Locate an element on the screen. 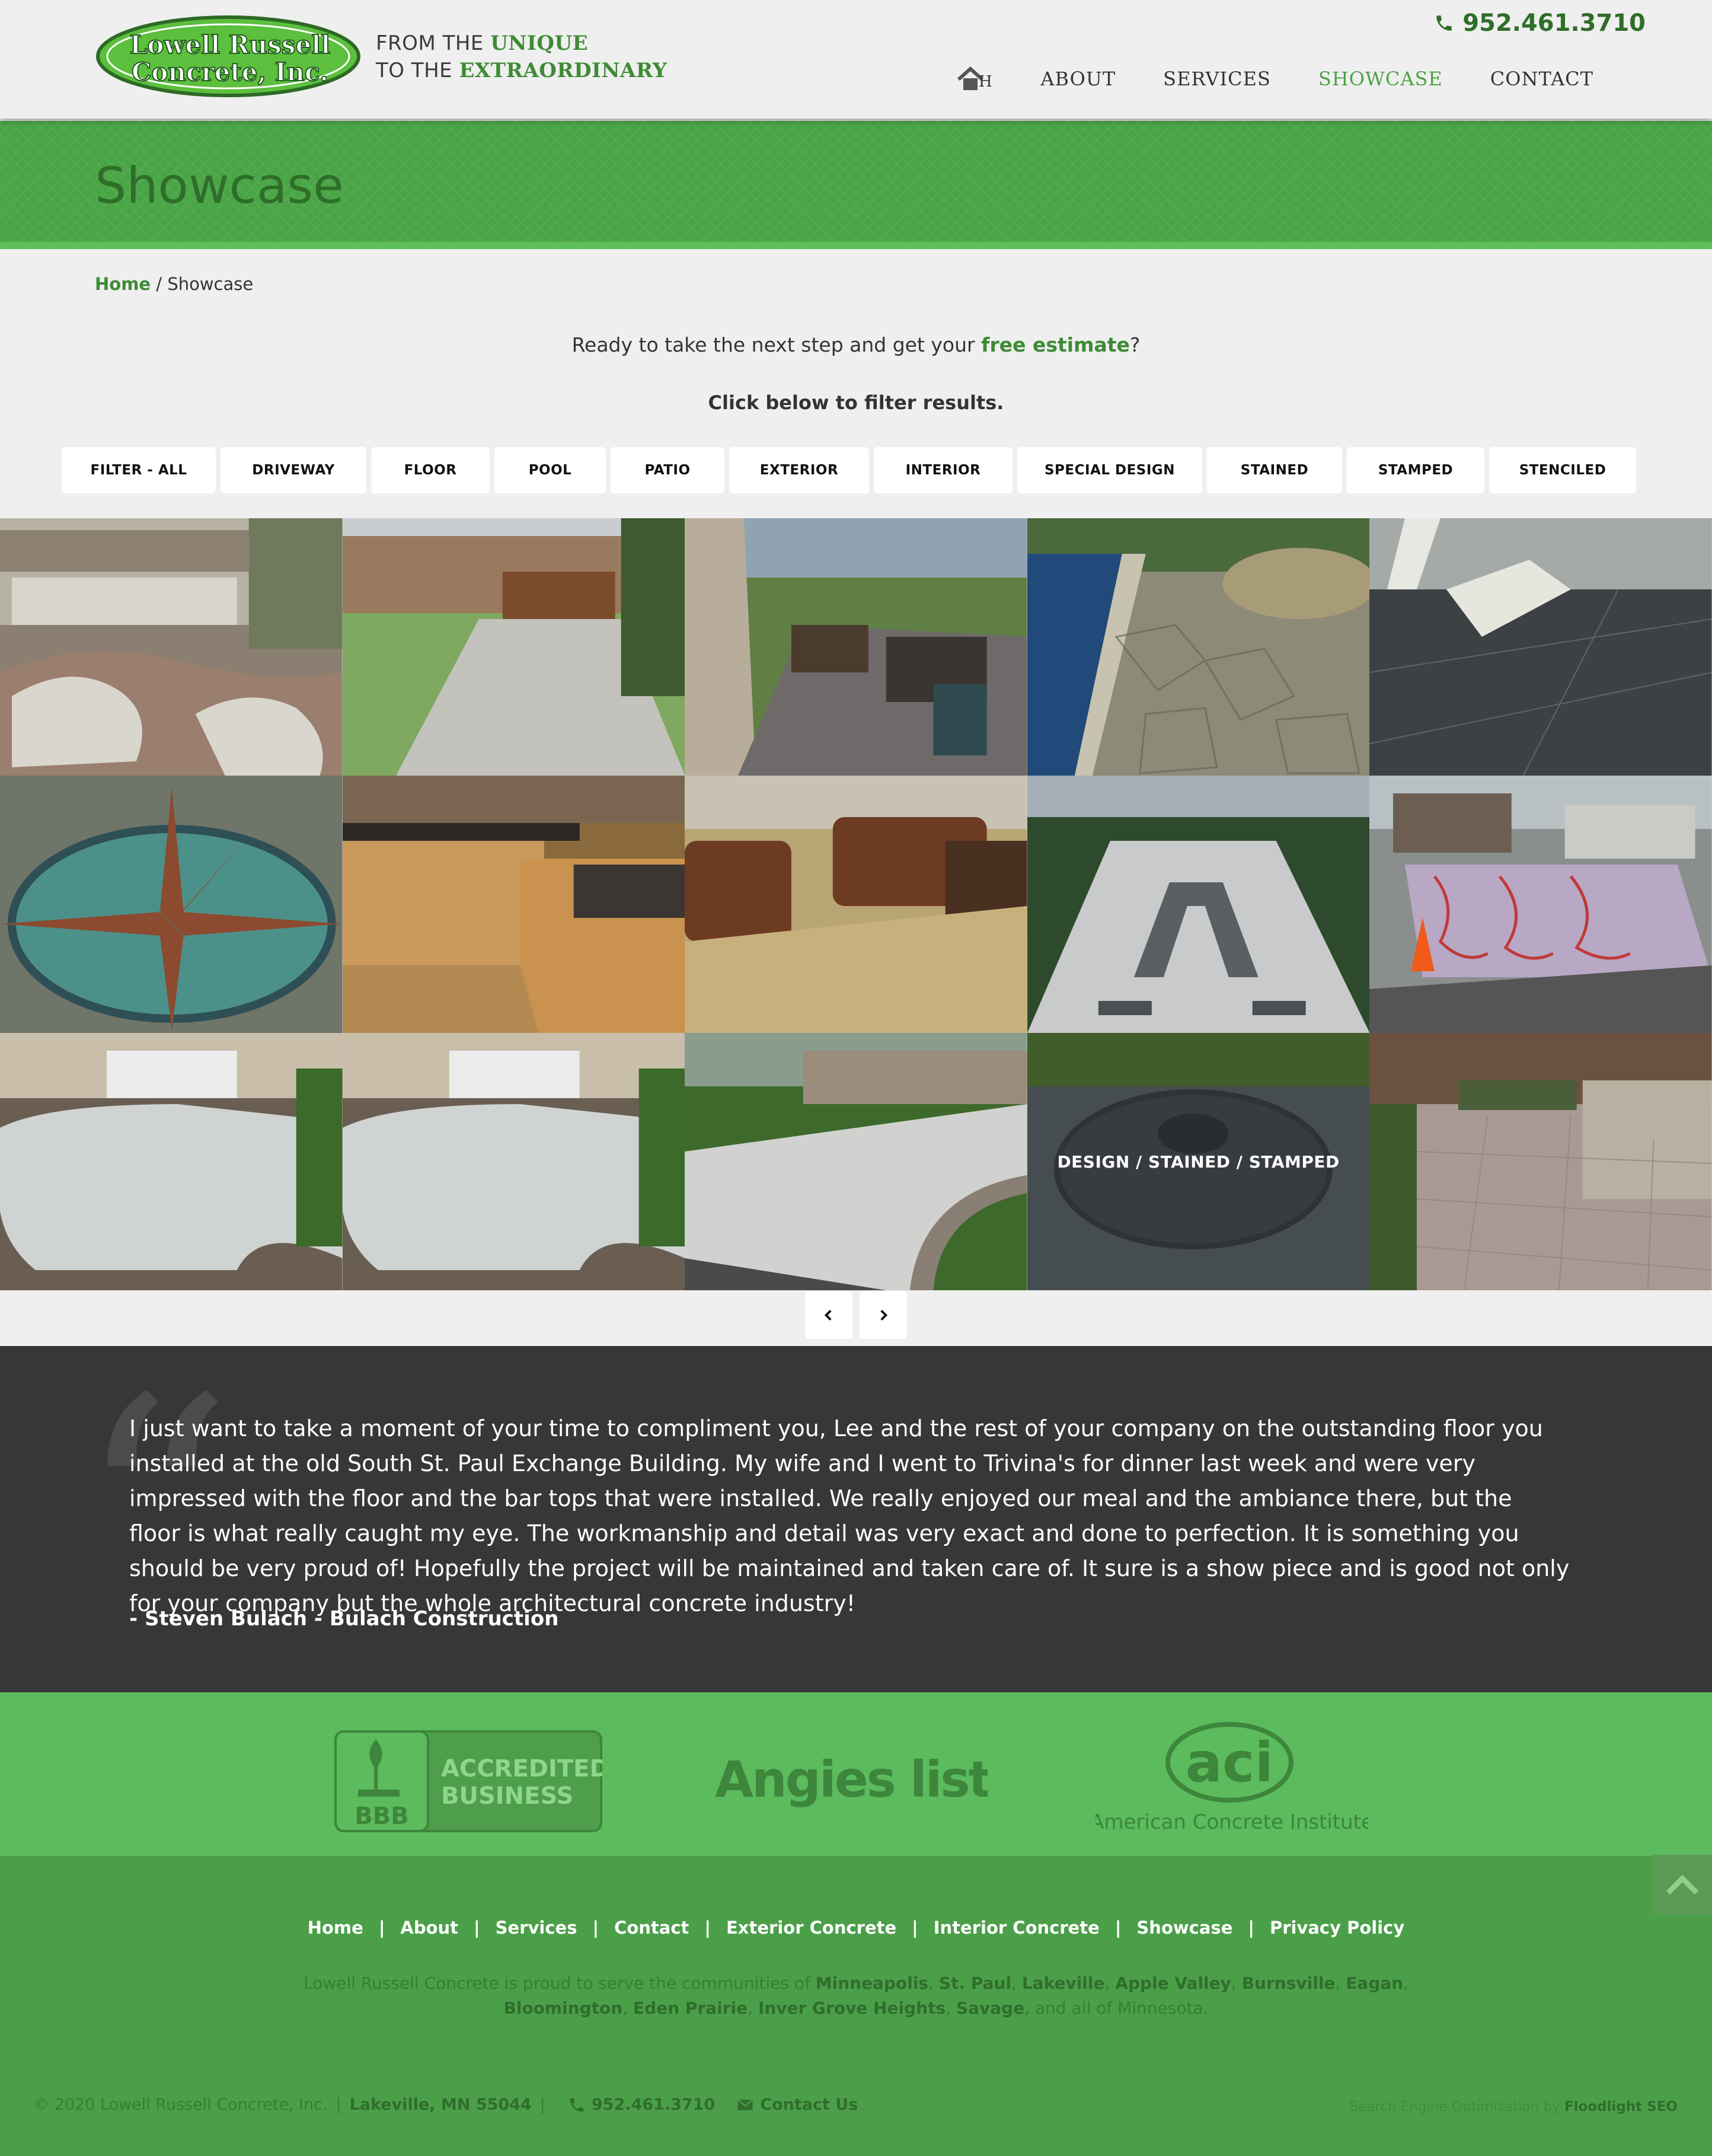  gallery-photo-hover: DESIGN / STAINED / STAMPED is located at coordinates (1198, 1161).